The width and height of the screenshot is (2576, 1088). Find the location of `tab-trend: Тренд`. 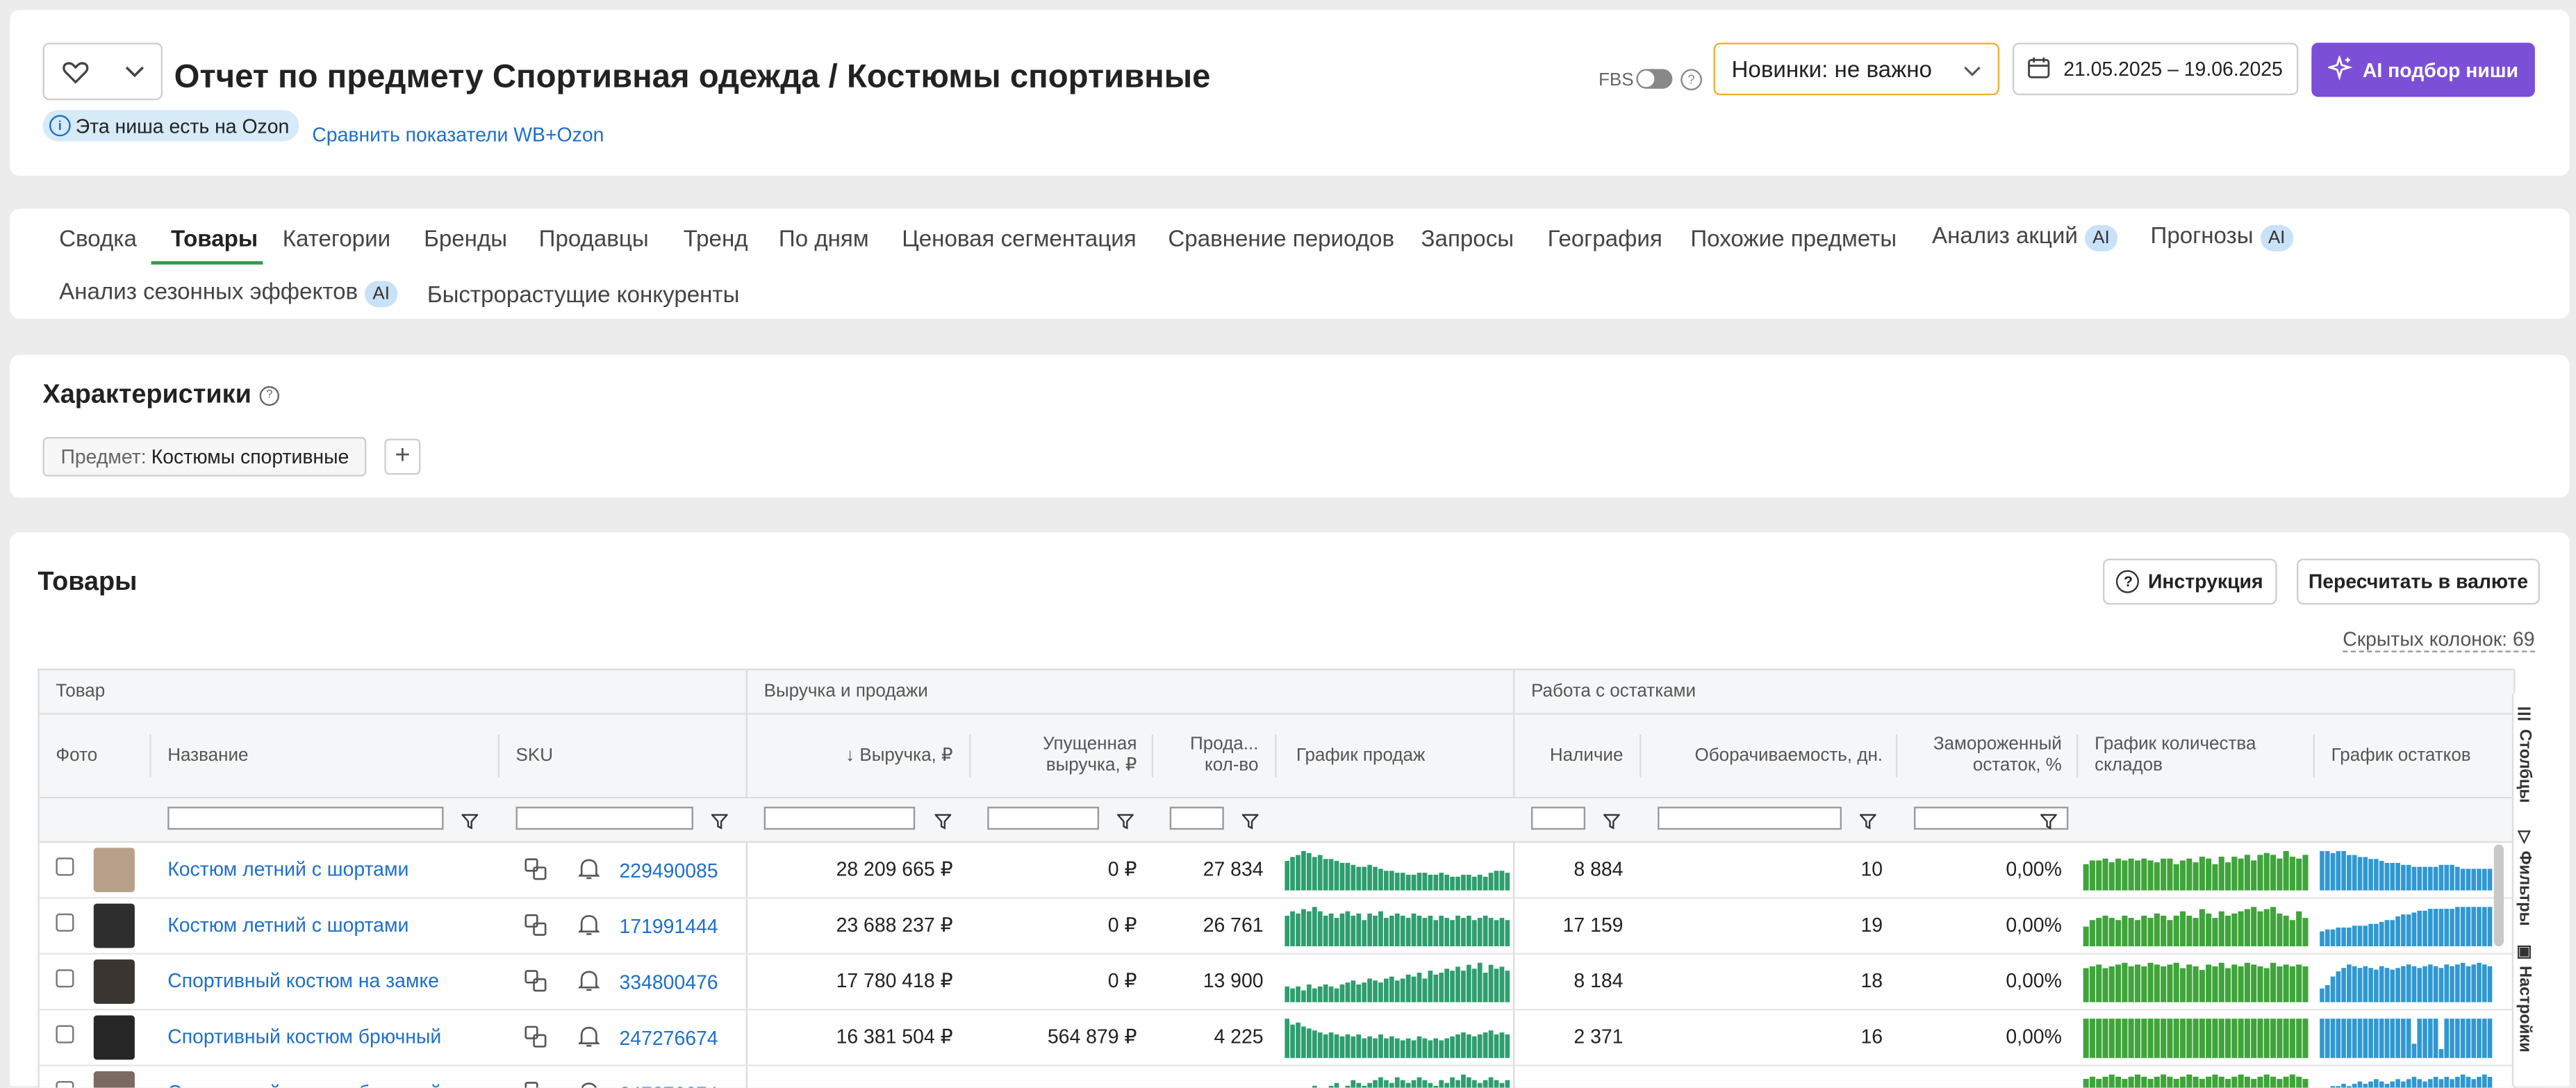

tab-trend: Тренд is located at coordinates (716, 239).